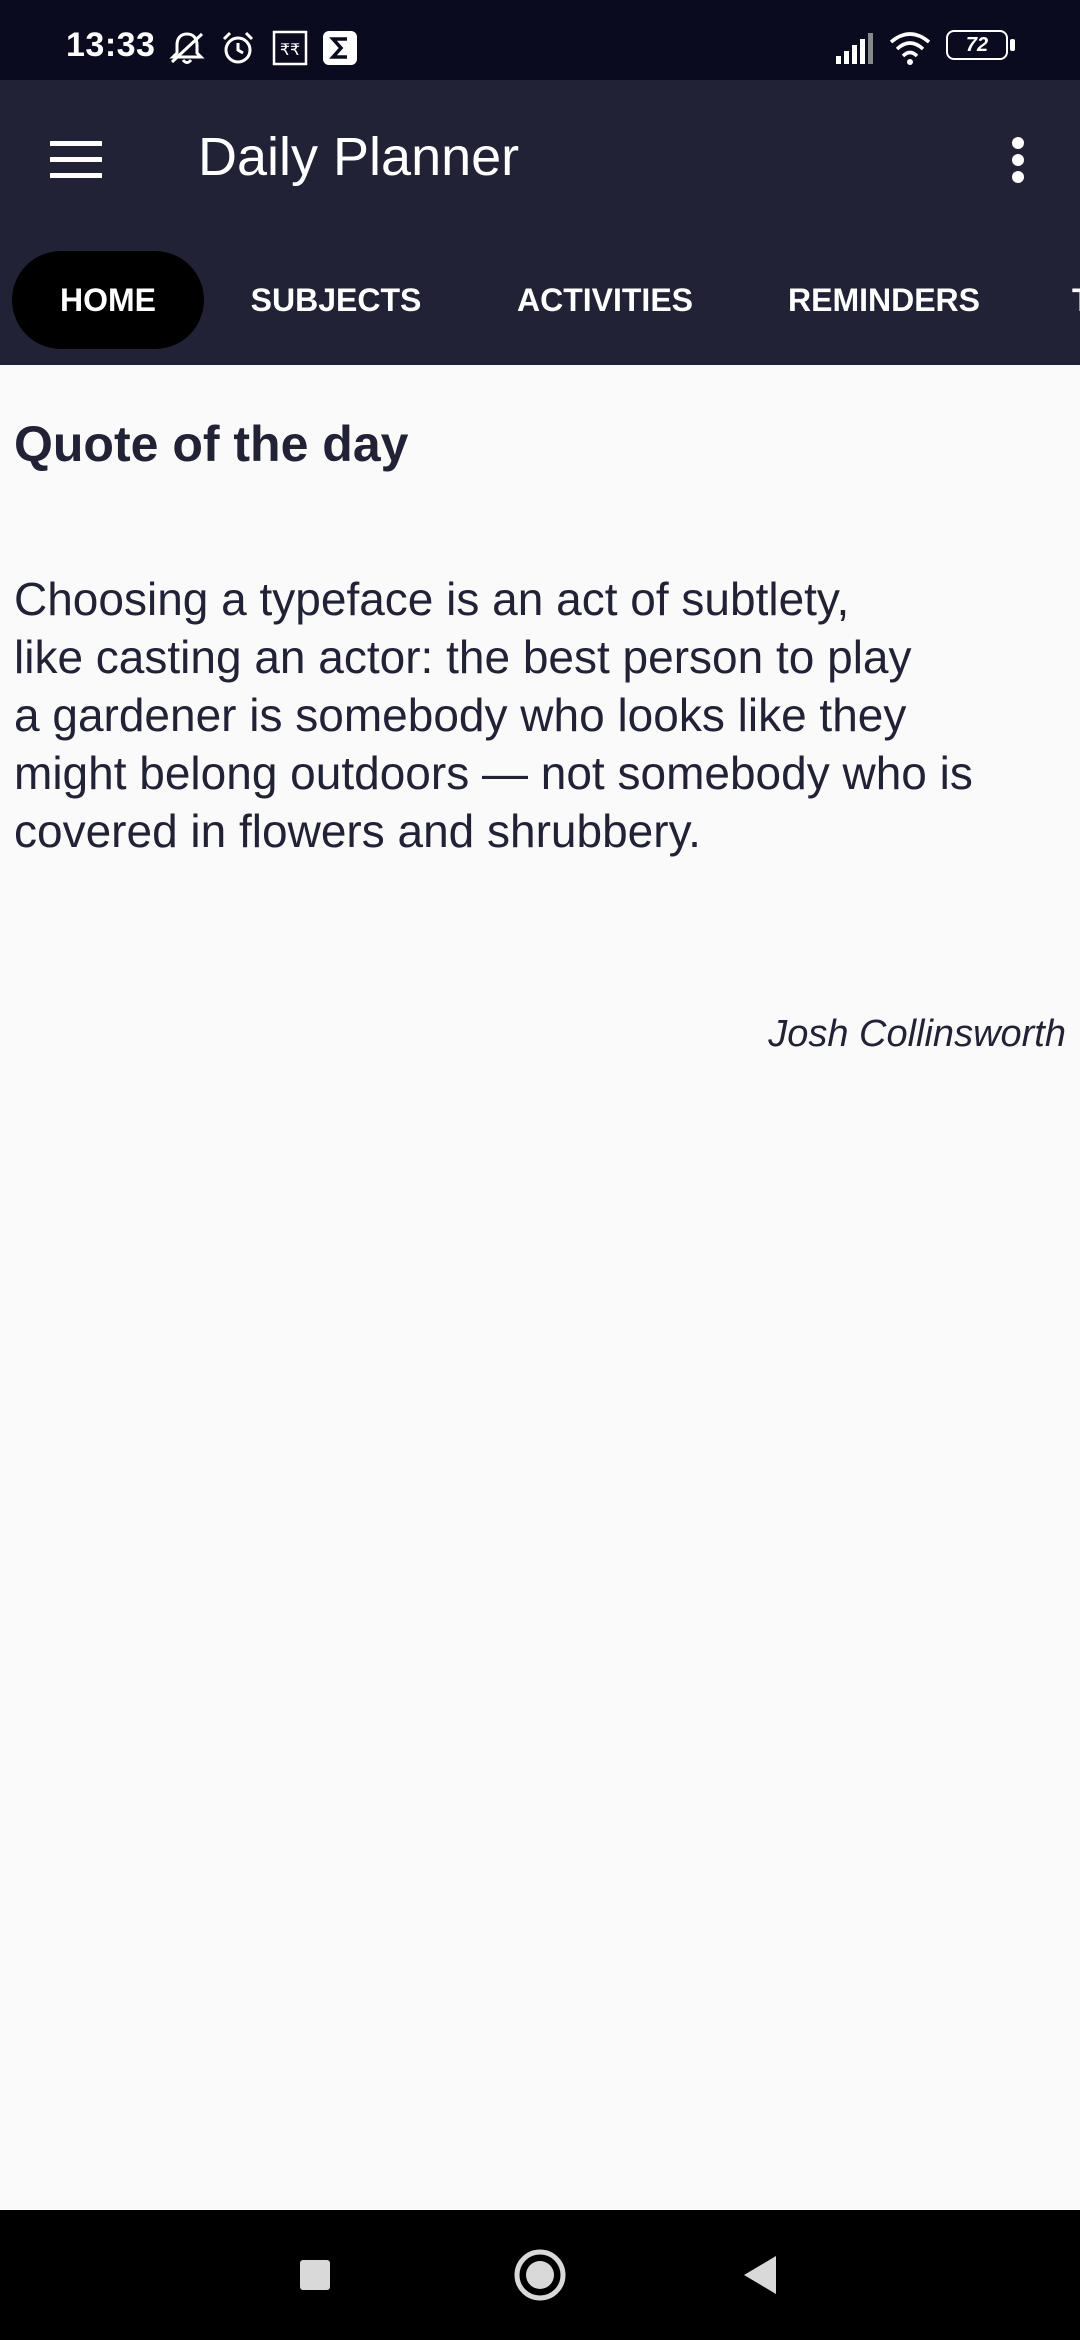 The height and width of the screenshot is (2340, 1080). What do you see at coordinates (977, 44) in the screenshot?
I see `battery-level: 72` at bounding box center [977, 44].